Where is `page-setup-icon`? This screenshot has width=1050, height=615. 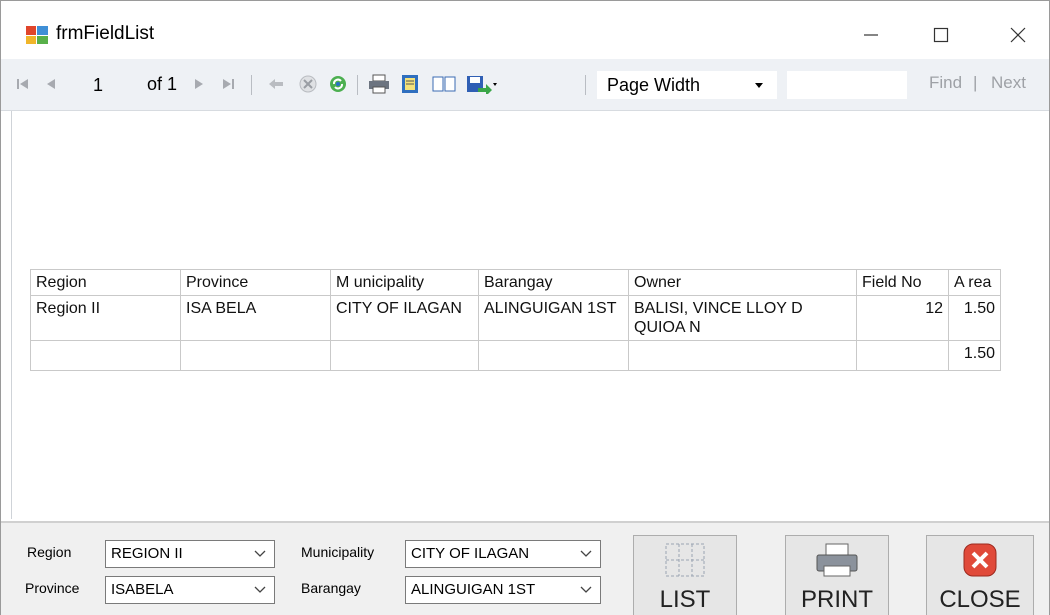
page-setup-icon is located at coordinates (444, 84).